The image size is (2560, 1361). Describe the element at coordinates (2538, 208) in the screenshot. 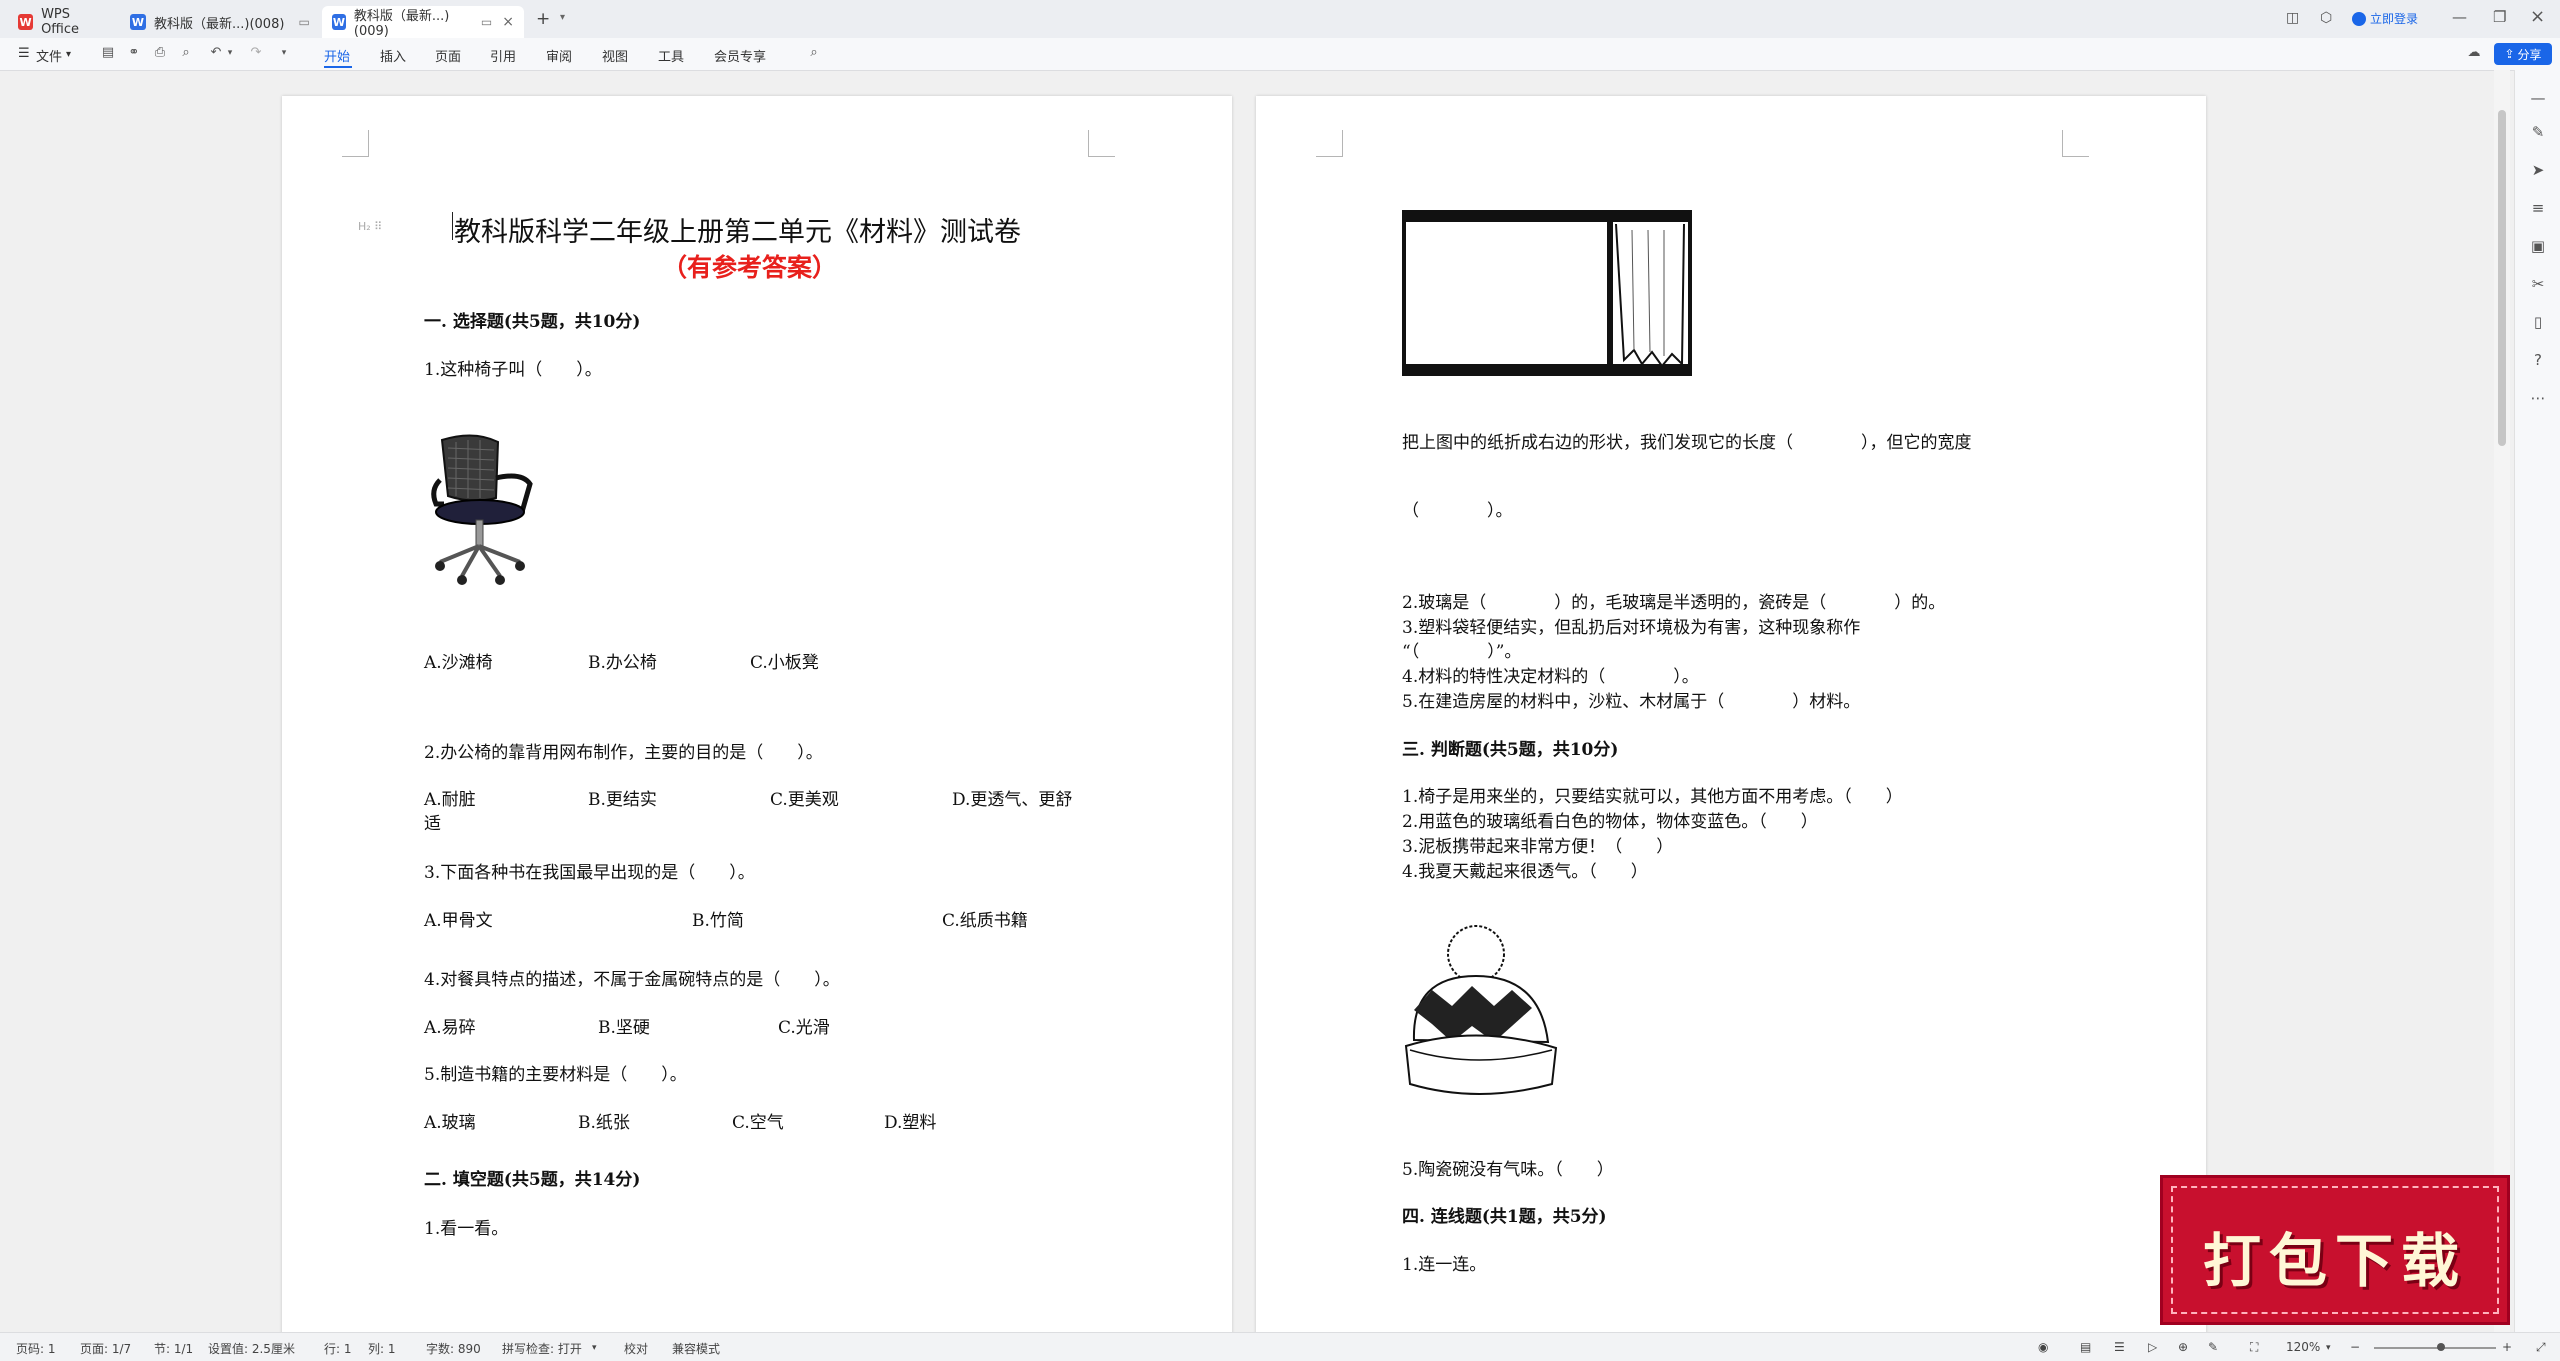

I see `adjust-icon: ≡` at that location.